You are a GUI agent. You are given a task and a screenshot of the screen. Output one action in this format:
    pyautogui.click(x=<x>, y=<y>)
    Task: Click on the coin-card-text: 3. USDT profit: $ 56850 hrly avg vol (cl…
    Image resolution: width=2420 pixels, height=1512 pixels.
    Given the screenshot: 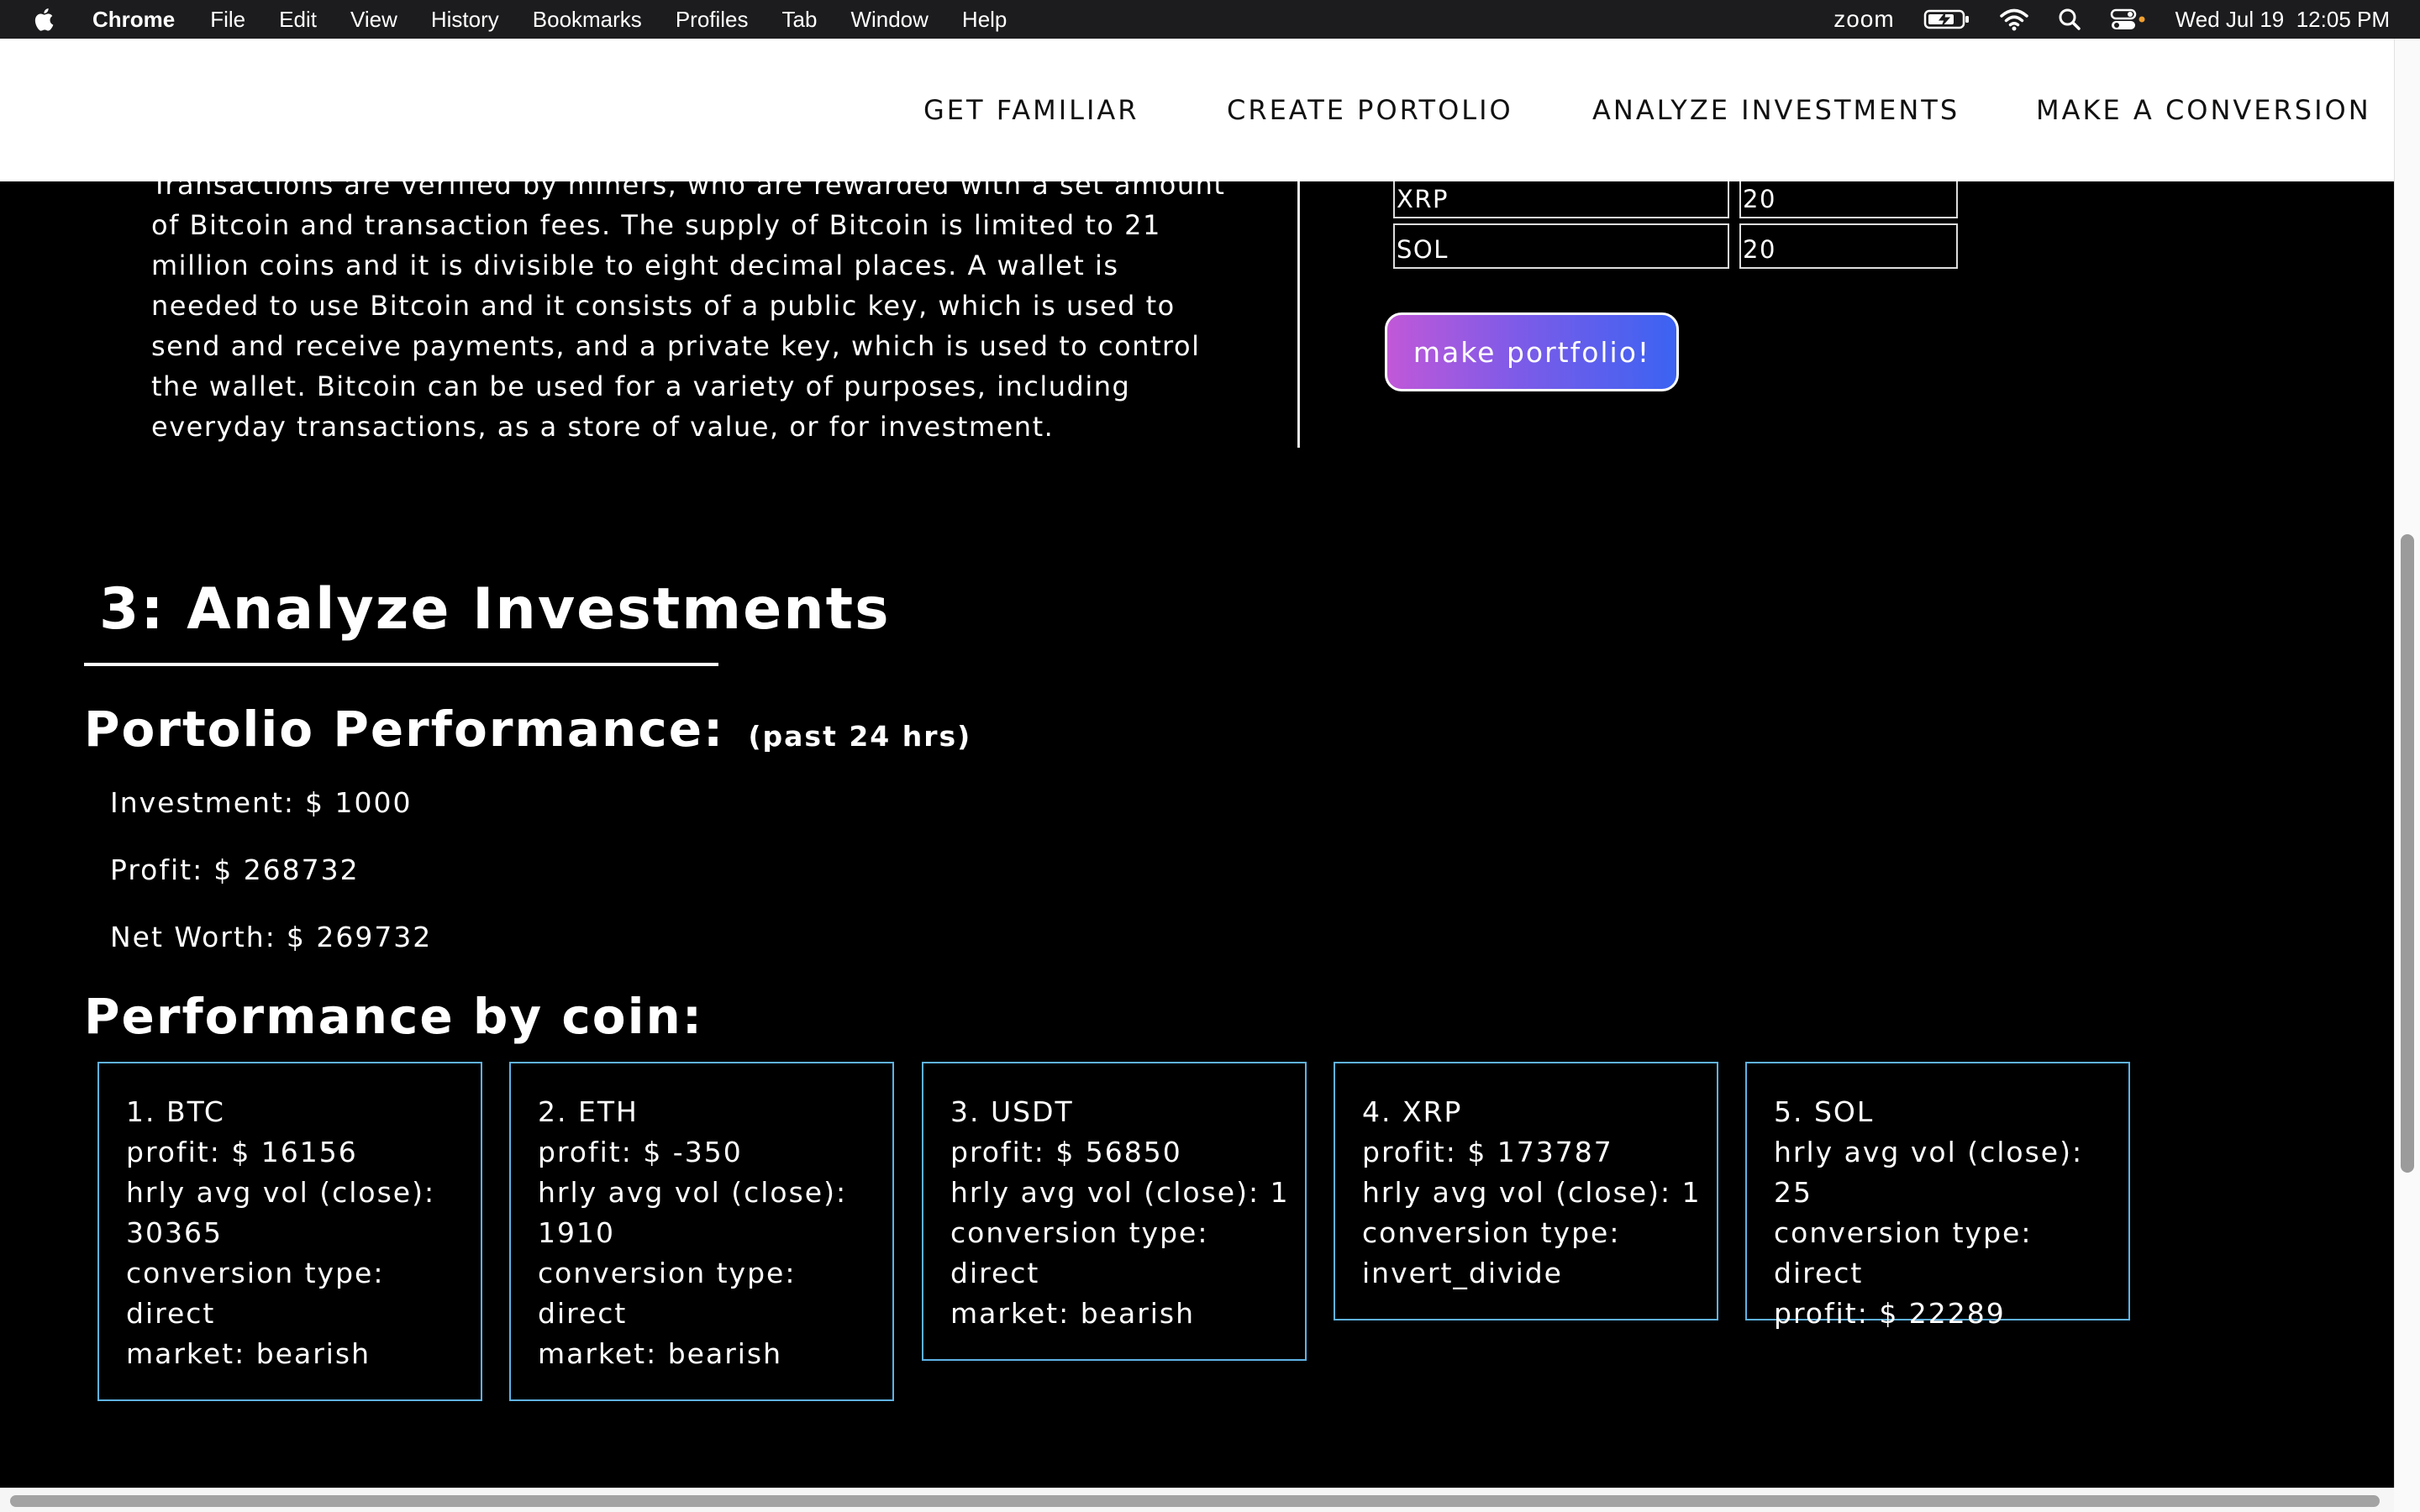 What is the action you would take?
    pyautogui.click(x=1120, y=1212)
    